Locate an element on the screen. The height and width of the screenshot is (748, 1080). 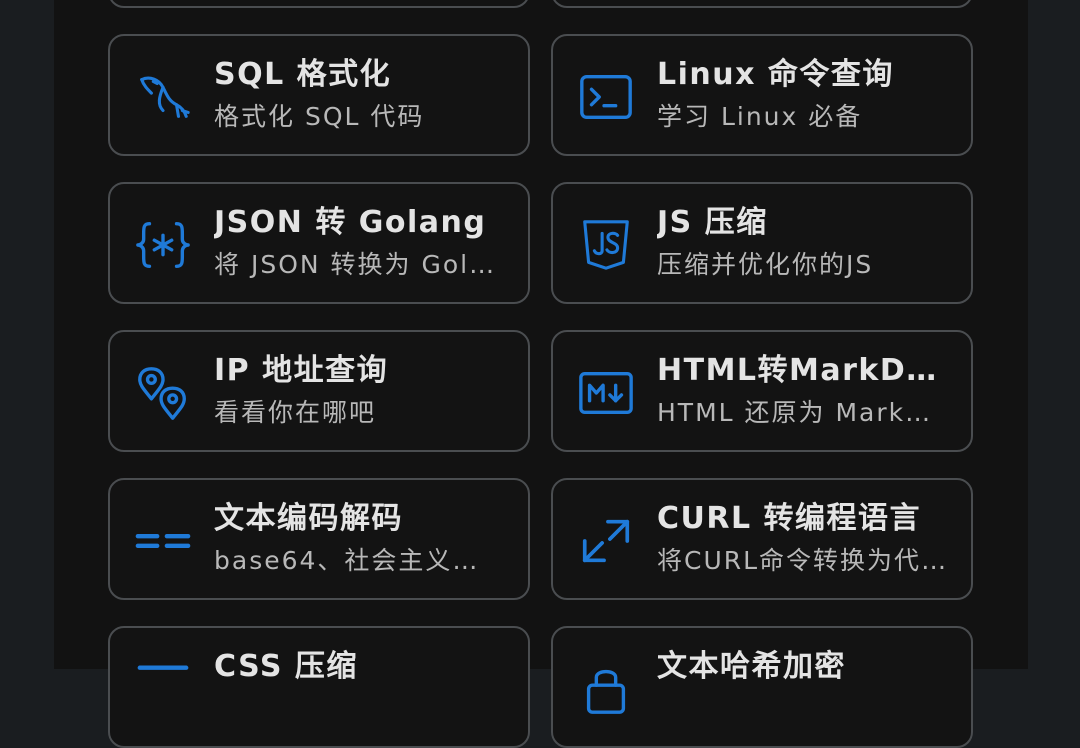
tool-title: Linux 命令查询 is located at coordinates (775, 74).